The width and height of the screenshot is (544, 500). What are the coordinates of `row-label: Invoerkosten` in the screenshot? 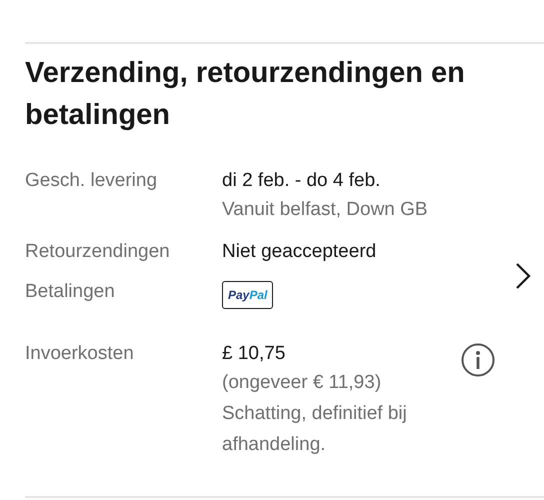 It's located at (80, 354).